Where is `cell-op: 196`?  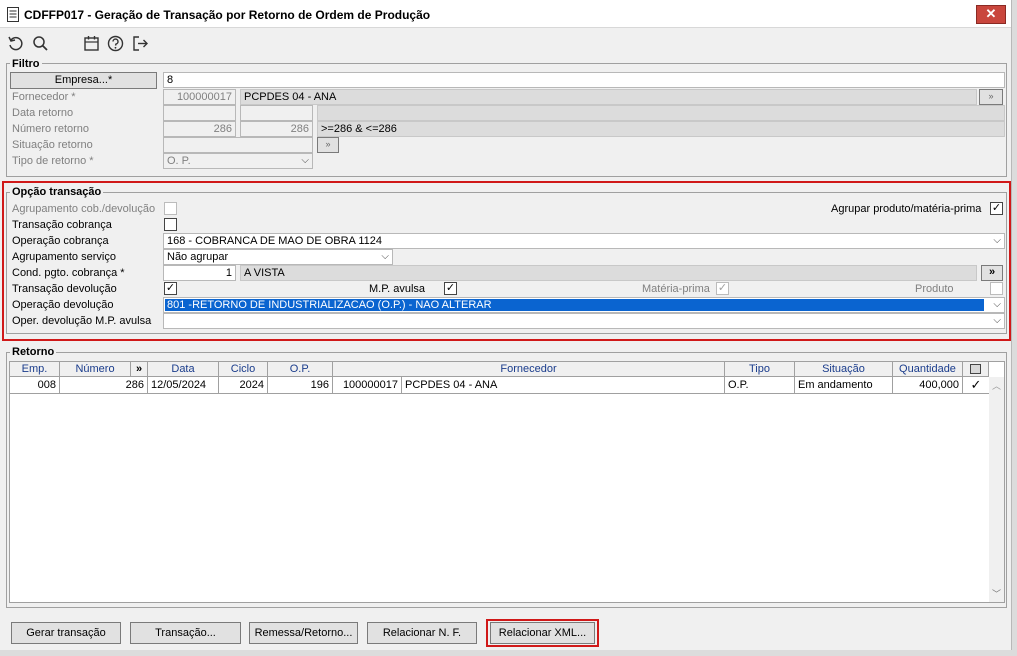
cell-op: 196 is located at coordinates (300, 385).